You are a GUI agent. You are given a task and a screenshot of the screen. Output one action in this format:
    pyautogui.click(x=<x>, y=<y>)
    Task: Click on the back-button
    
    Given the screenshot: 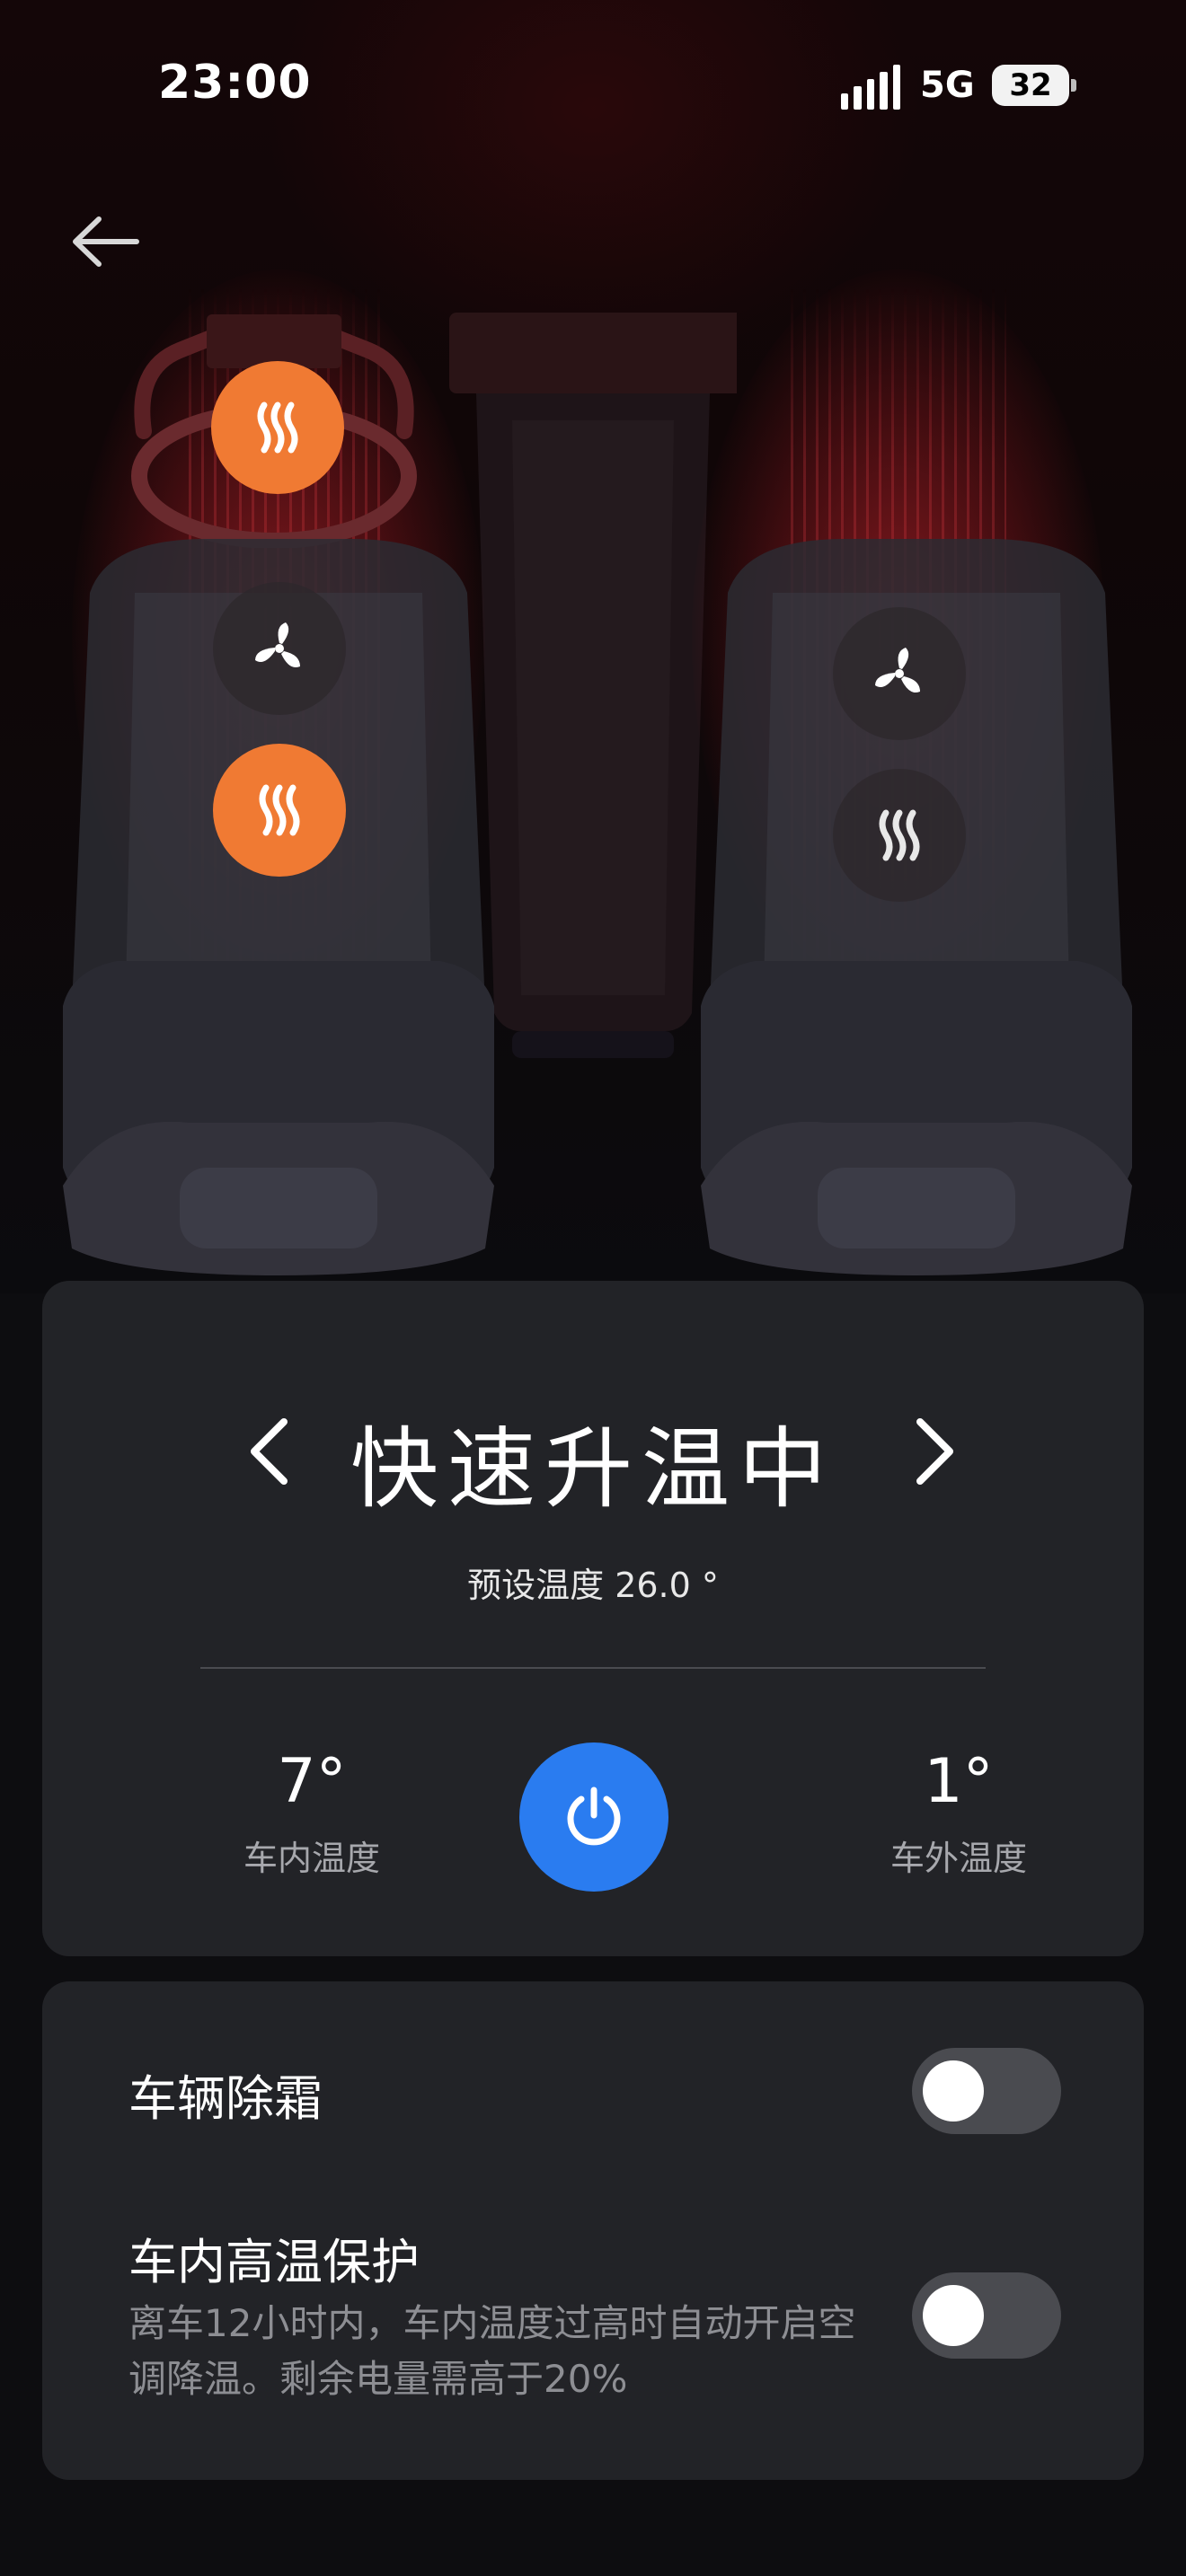 What is the action you would take?
    pyautogui.click(x=106, y=241)
    